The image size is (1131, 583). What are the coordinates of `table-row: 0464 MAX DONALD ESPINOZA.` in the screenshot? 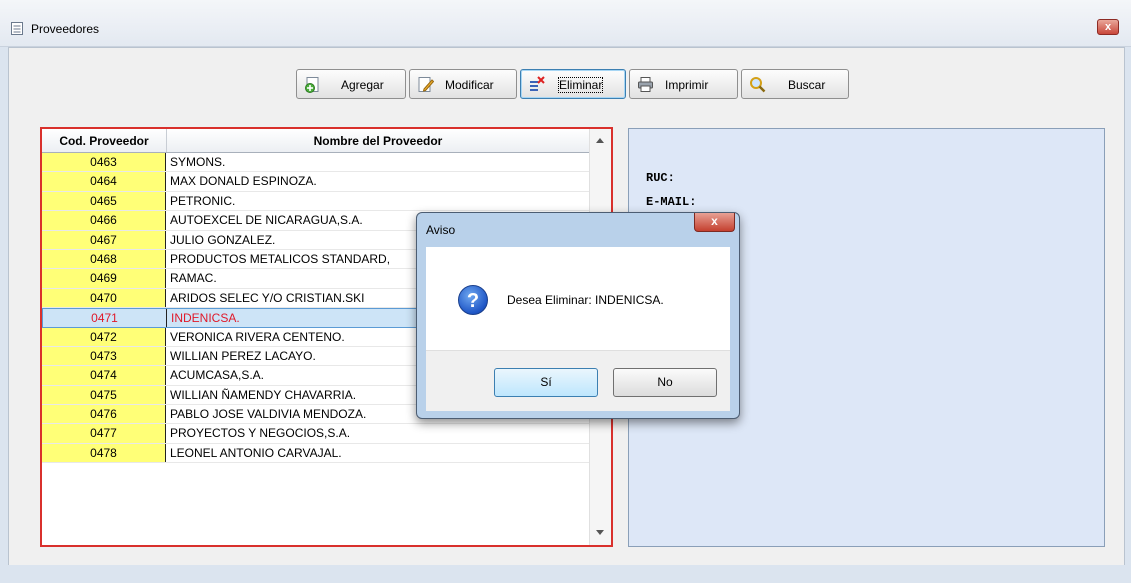 It's located at (315, 182).